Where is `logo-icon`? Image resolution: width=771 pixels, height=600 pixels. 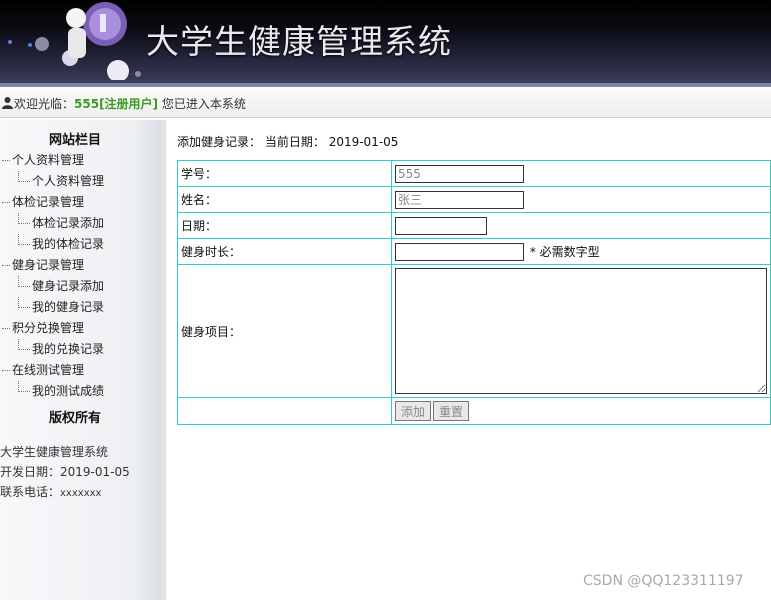 logo-icon is located at coordinates (96, 30).